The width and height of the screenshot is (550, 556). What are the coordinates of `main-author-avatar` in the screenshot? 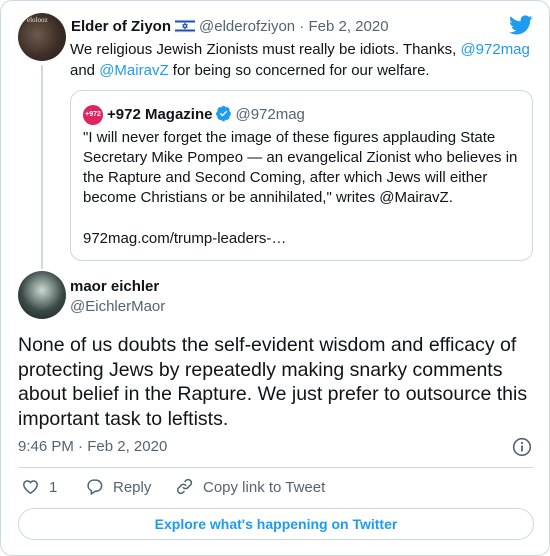 It's located at (42, 295).